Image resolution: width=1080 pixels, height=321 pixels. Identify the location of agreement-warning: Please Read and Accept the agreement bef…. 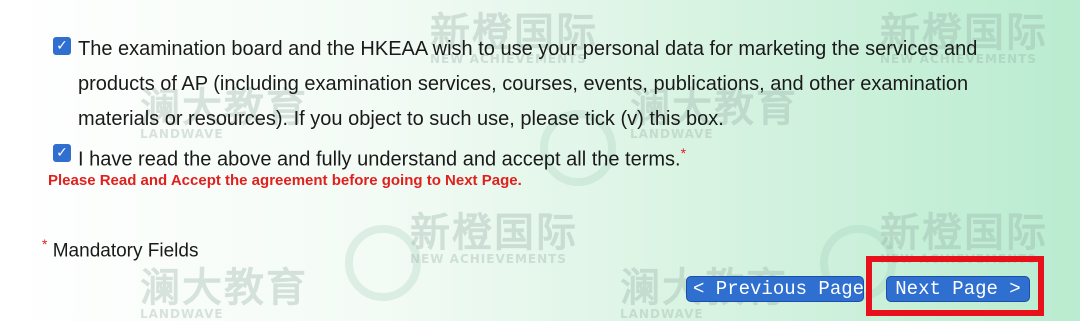
(285, 180).